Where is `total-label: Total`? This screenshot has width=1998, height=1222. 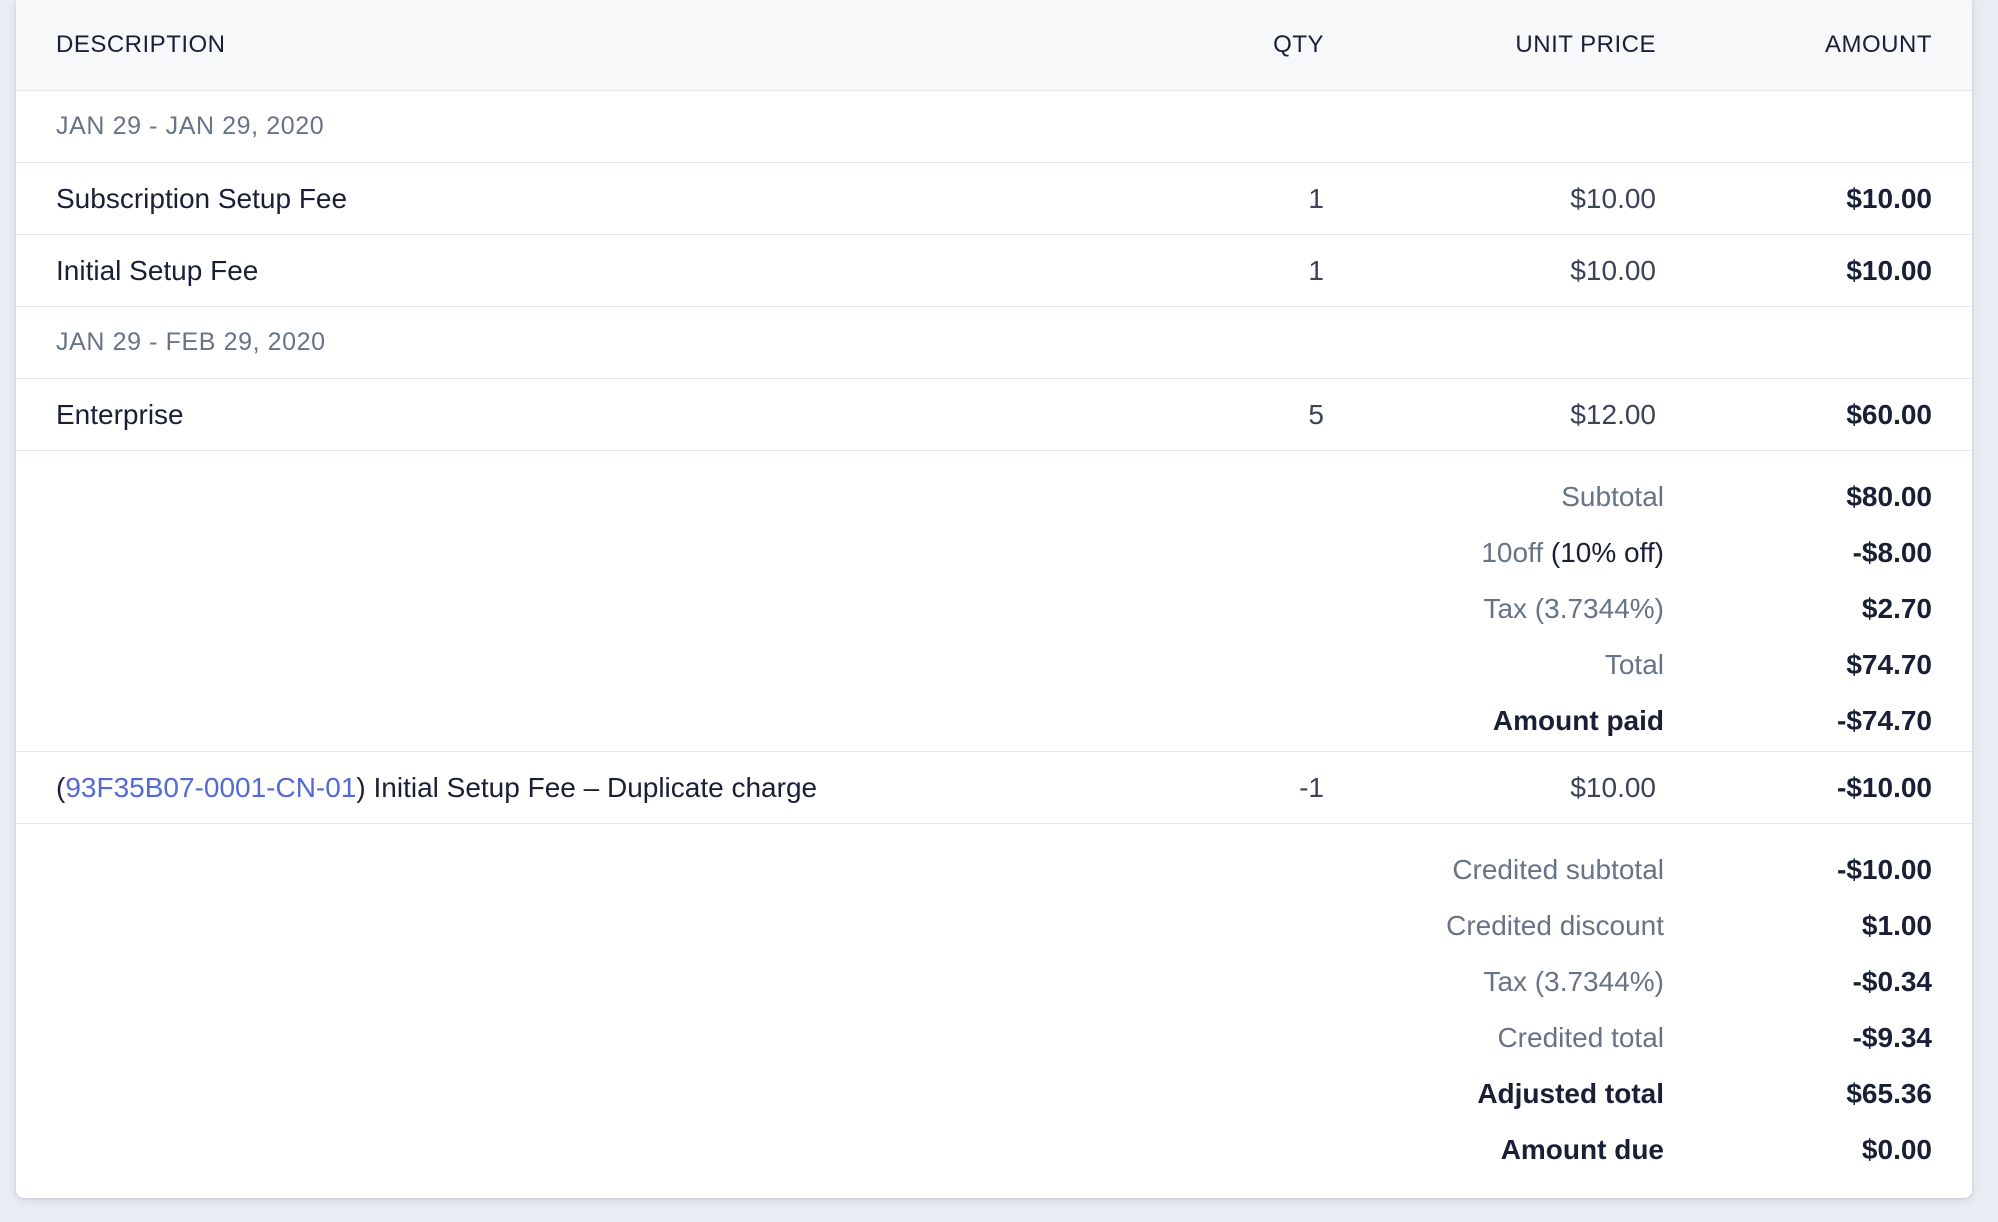
total-label: Total is located at coordinates (1634, 664).